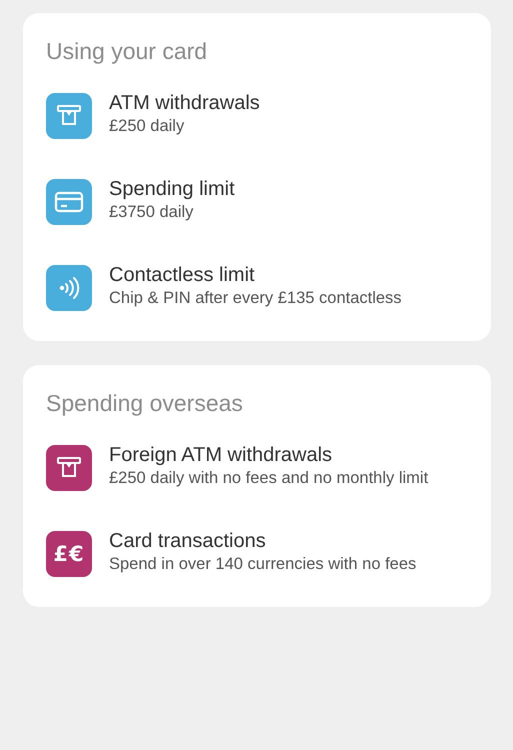  What do you see at coordinates (221, 455) in the screenshot?
I see `item-title: Foreign ATM withdrawals` at bounding box center [221, 455].